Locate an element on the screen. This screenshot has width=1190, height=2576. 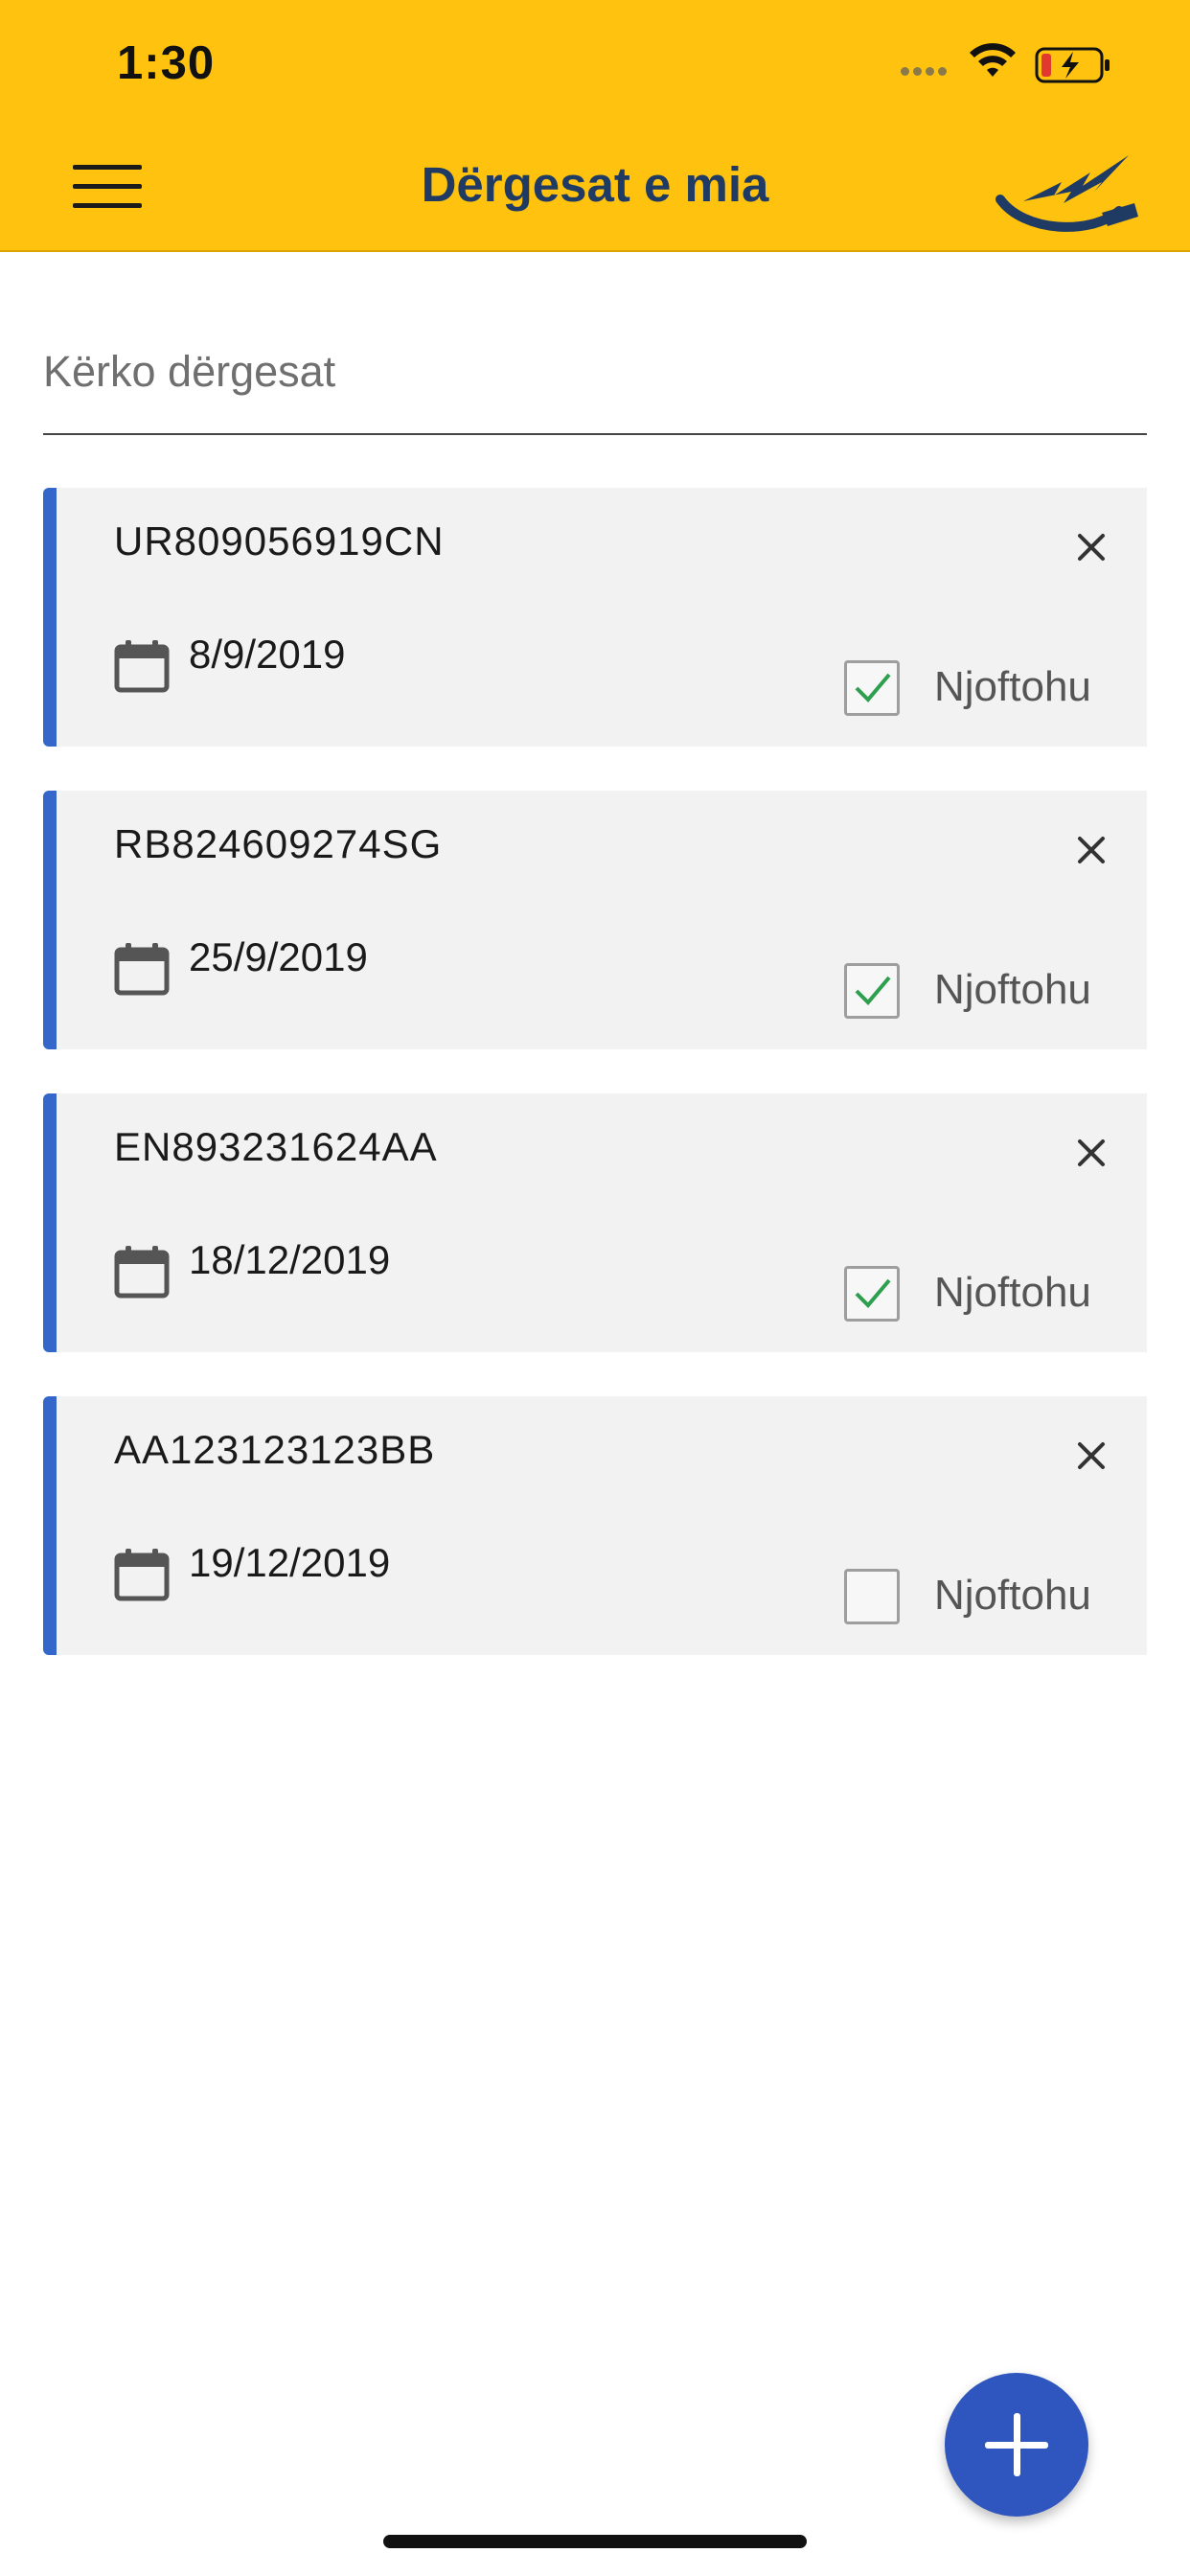
shipment-date: 8/9/2019 is located at coordinates (267, 654).